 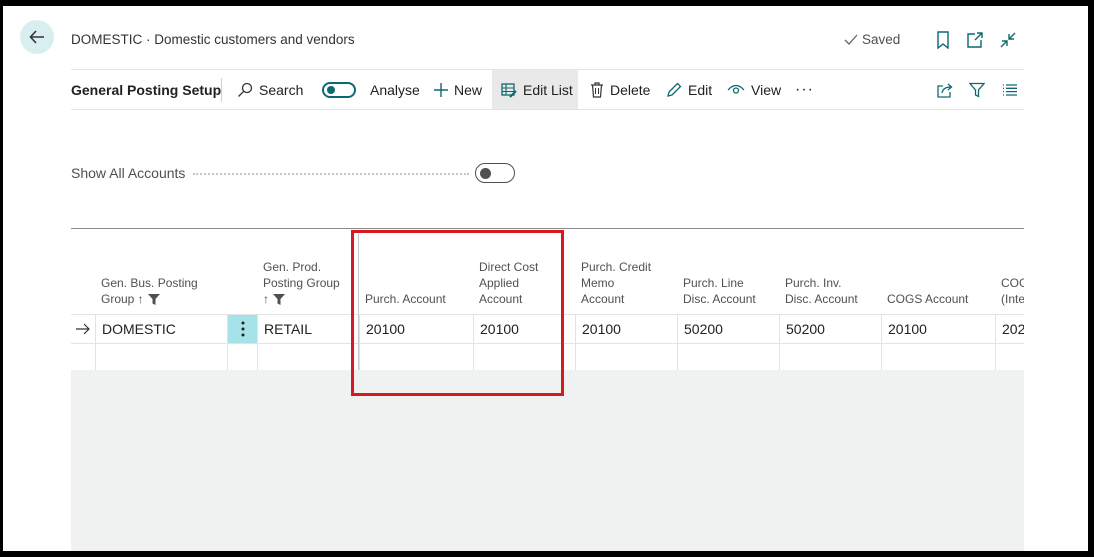 I want to click on row-menu-button, so click(x=243, y=329).